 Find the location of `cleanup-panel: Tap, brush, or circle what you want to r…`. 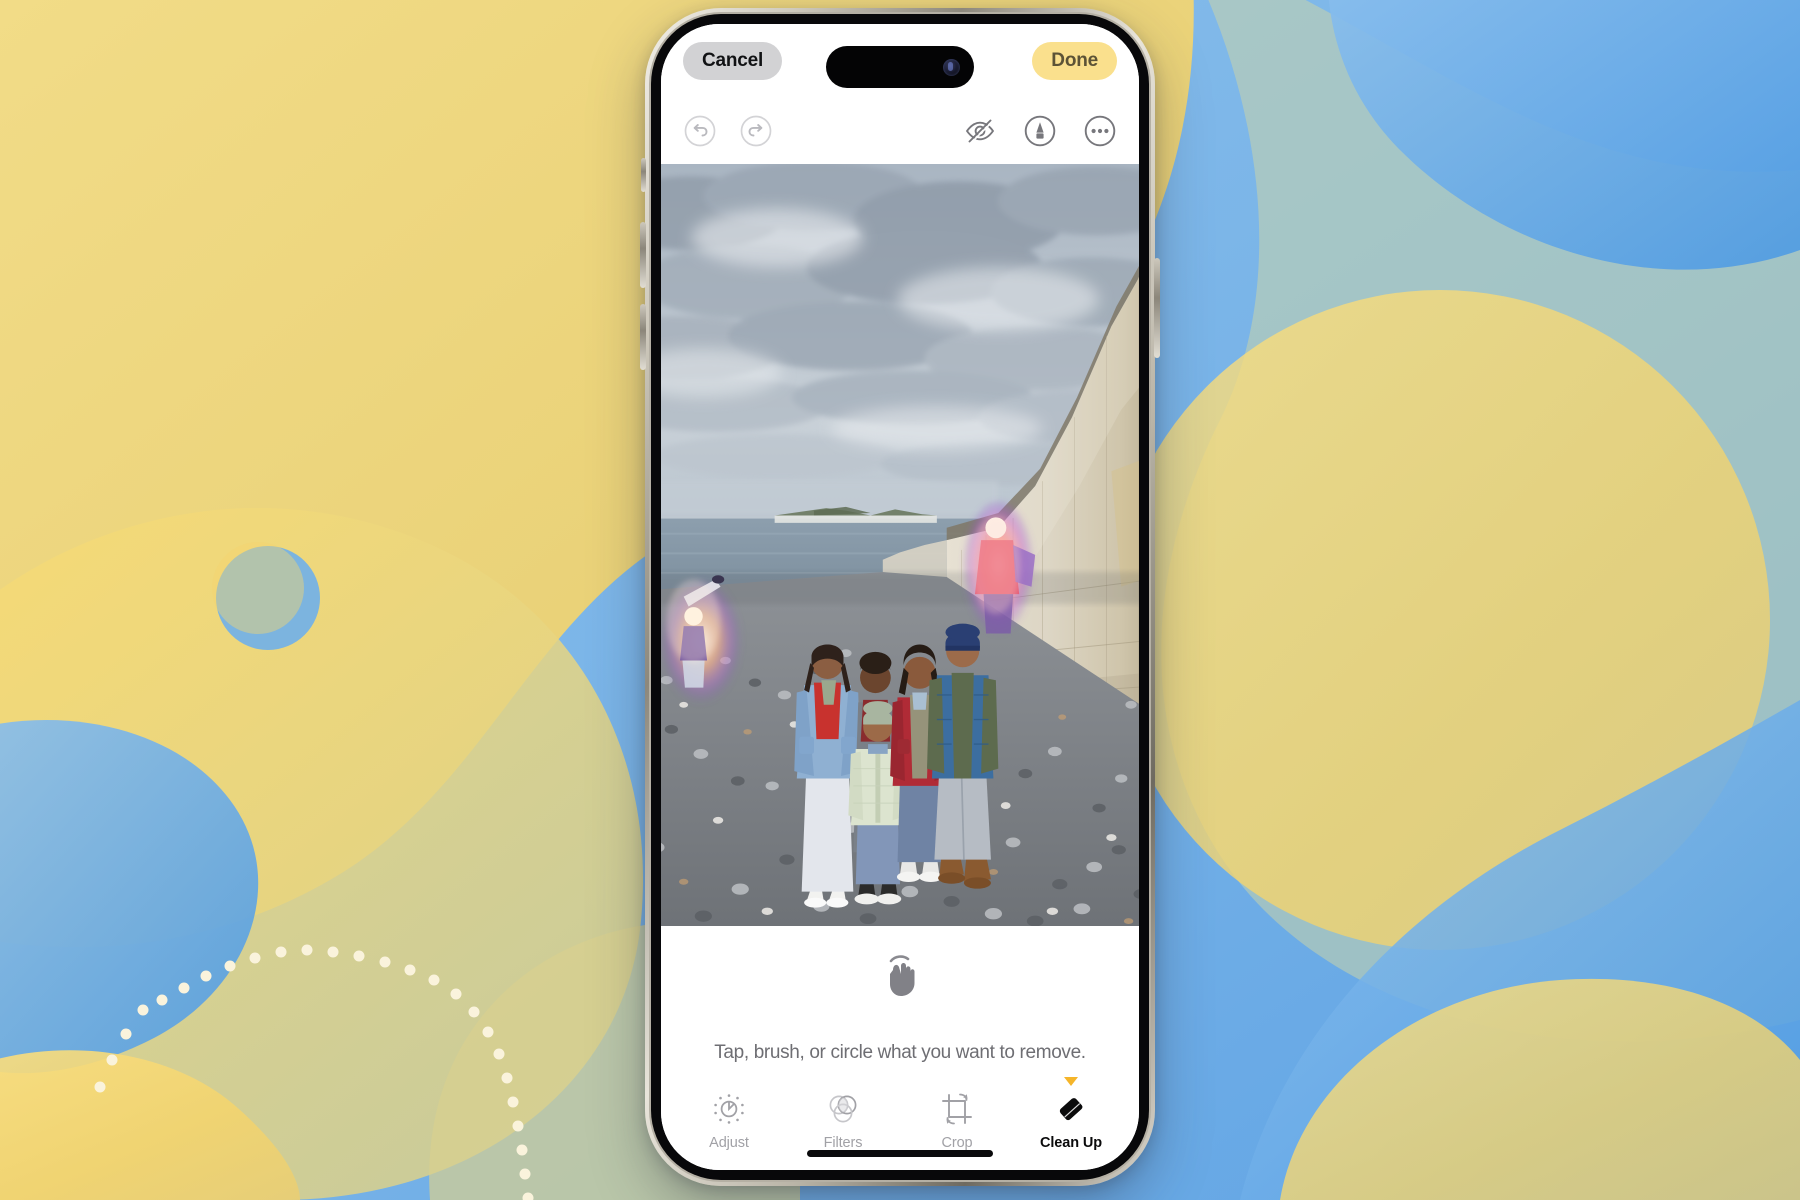

cleanup-panel: Tap, brush, or circle what you want to r… is located at coordinates (900, 1048).